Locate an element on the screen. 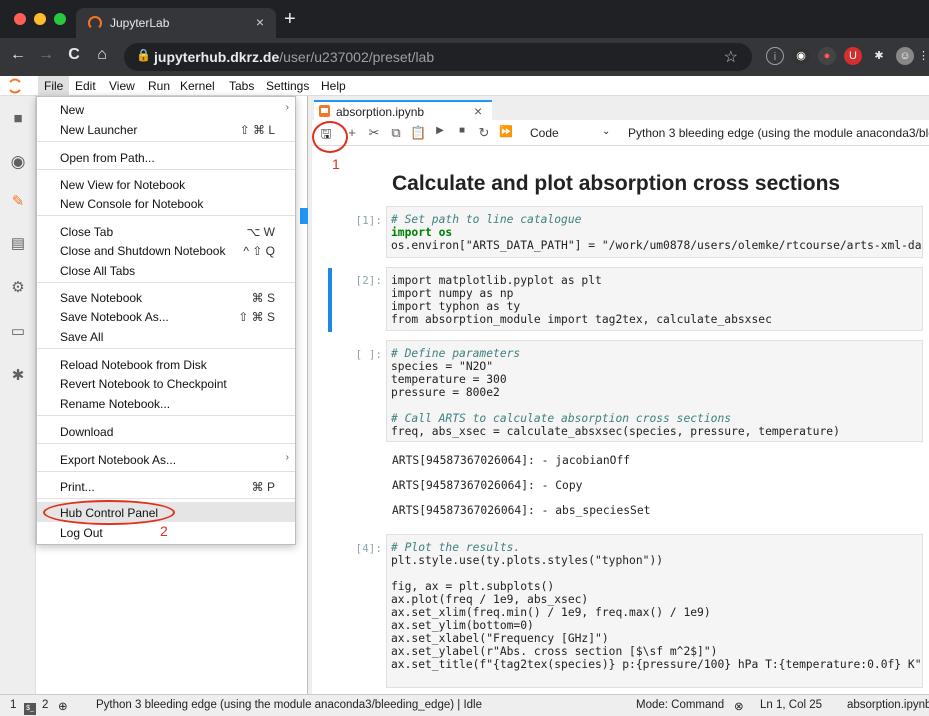 The height and width of the screenshot is (716, 929). browser-menu-icon: ⋮ is located at coordinates (923, 56).